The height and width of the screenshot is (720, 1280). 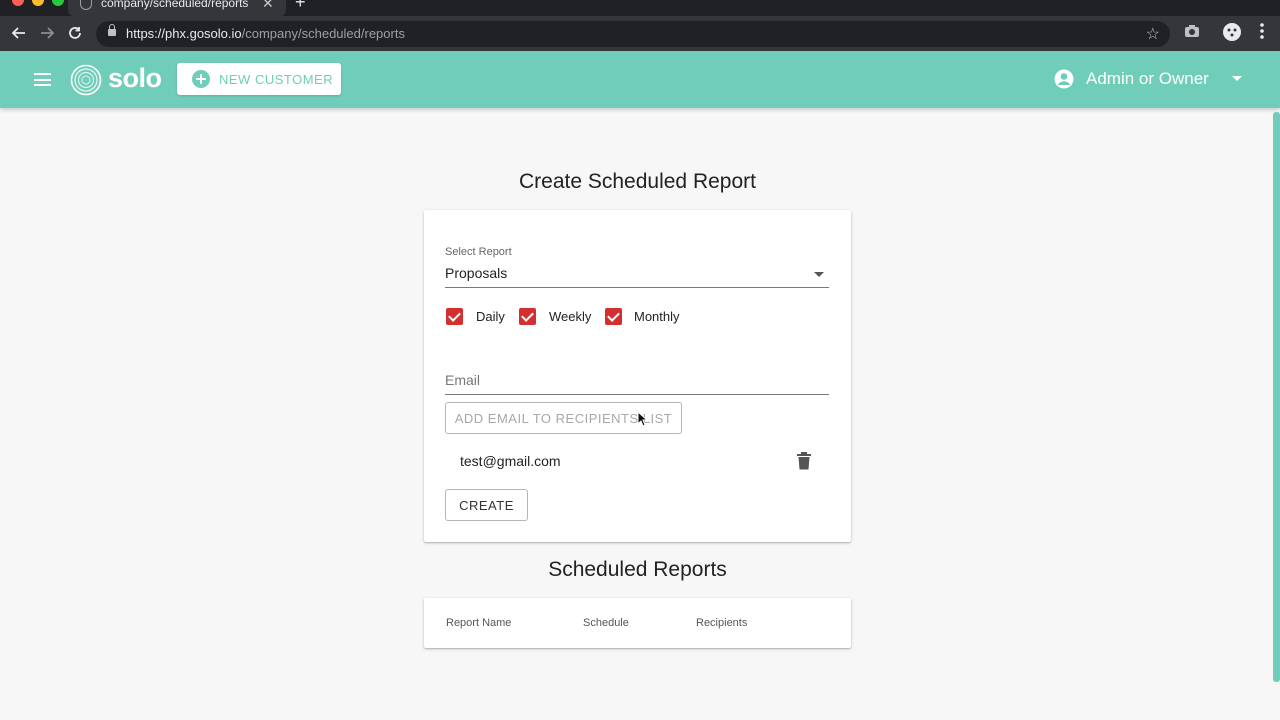 I want to click on create-button: CREATE, so click(x=486, y=505).